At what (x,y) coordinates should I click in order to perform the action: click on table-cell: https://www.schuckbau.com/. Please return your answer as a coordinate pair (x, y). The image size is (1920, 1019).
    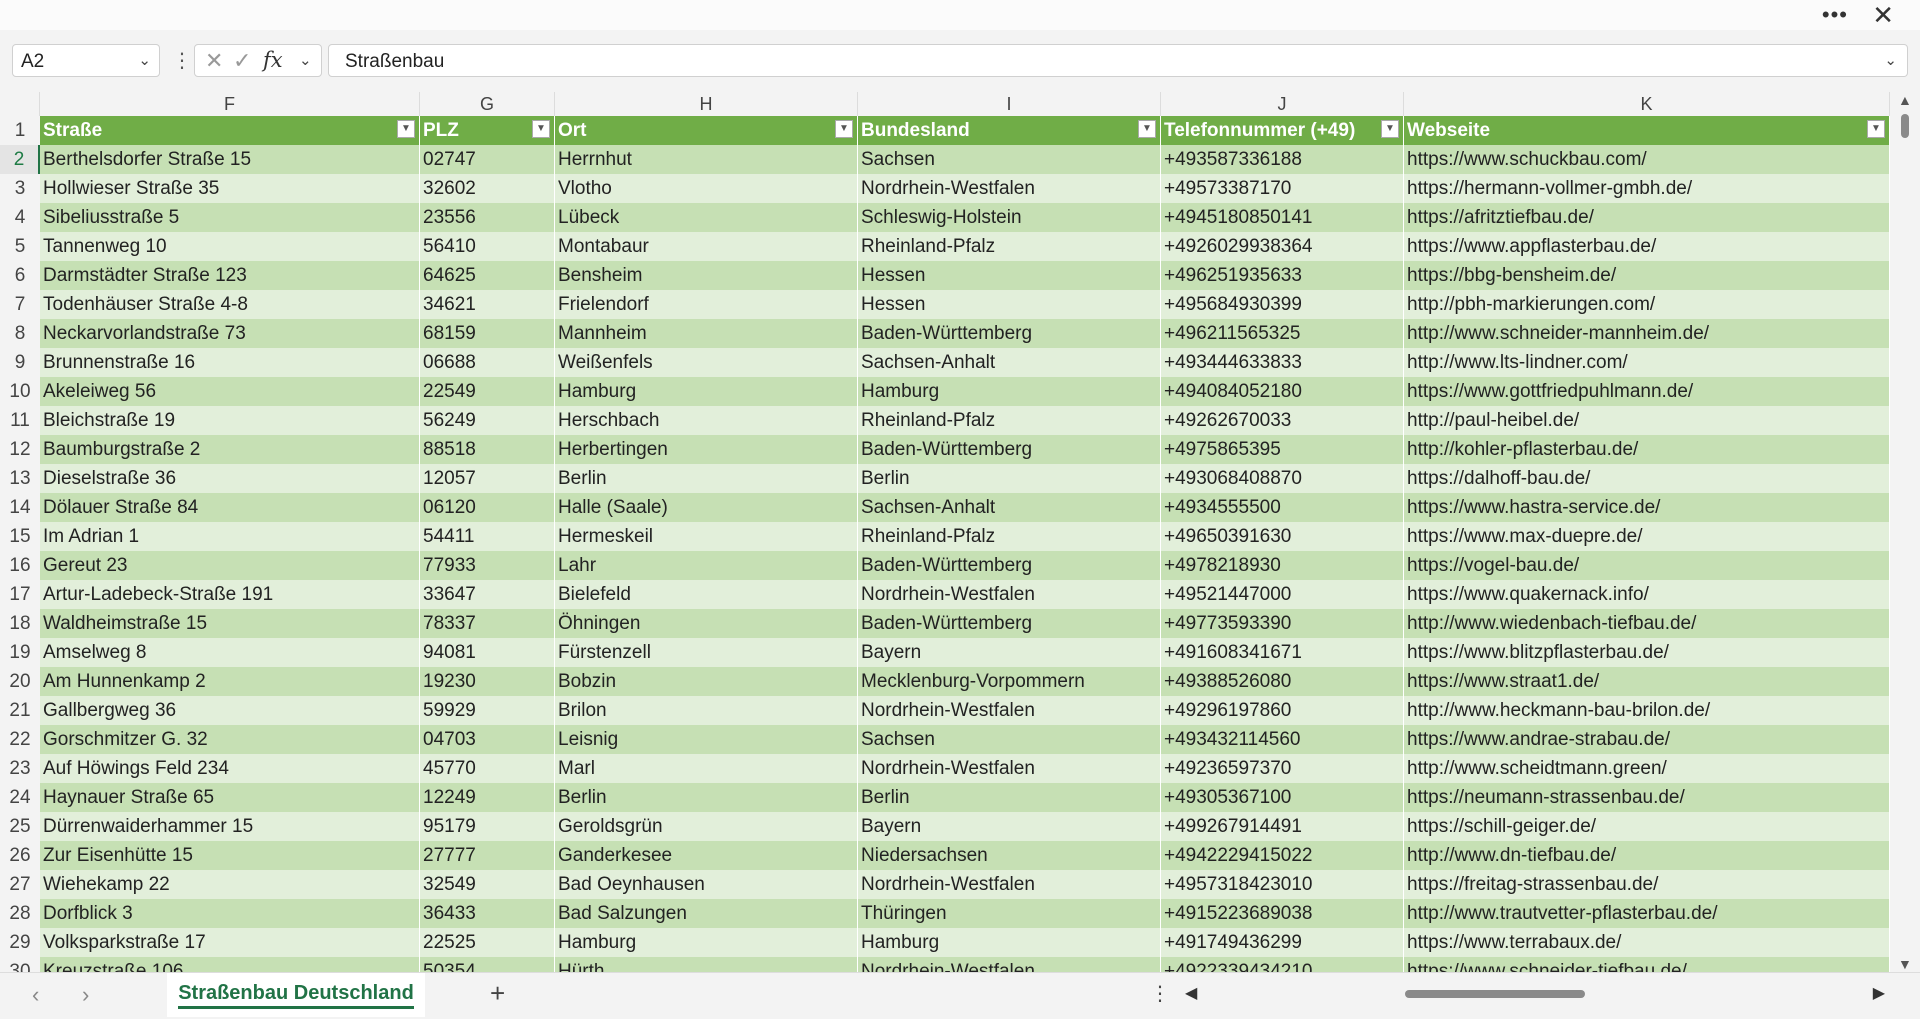
    Looking at the image, I should click on (1647, 159).